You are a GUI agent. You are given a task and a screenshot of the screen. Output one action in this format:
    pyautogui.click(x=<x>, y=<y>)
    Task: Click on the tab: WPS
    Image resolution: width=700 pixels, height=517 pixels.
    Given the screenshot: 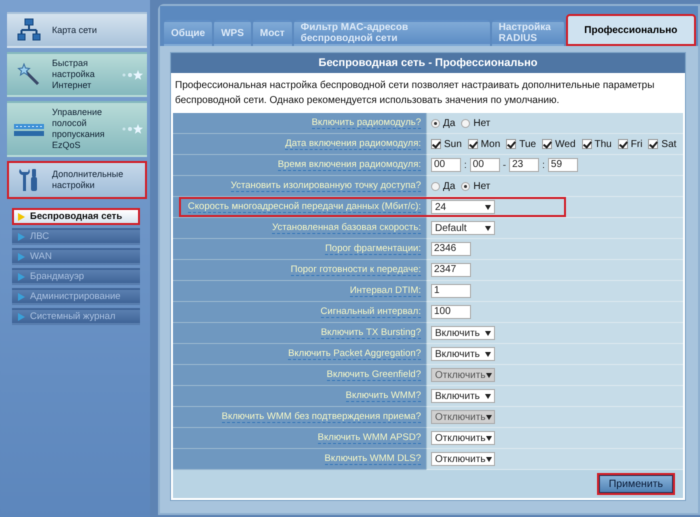 What is the action you would take?
    pyautogui.click(x=232, y=33)
    